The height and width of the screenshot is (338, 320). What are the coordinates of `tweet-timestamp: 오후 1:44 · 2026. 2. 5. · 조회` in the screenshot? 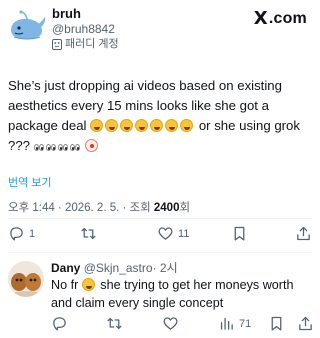 It's located at (81, 208).